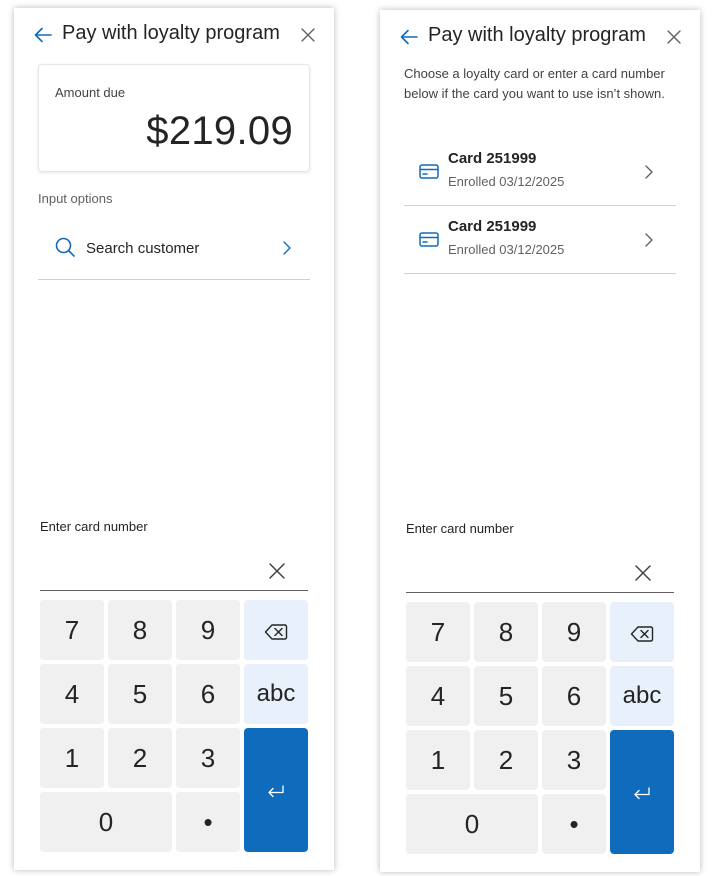 The image size is (714, 876). I want to click on search-customer-label: Search customer, so click(143, 248).